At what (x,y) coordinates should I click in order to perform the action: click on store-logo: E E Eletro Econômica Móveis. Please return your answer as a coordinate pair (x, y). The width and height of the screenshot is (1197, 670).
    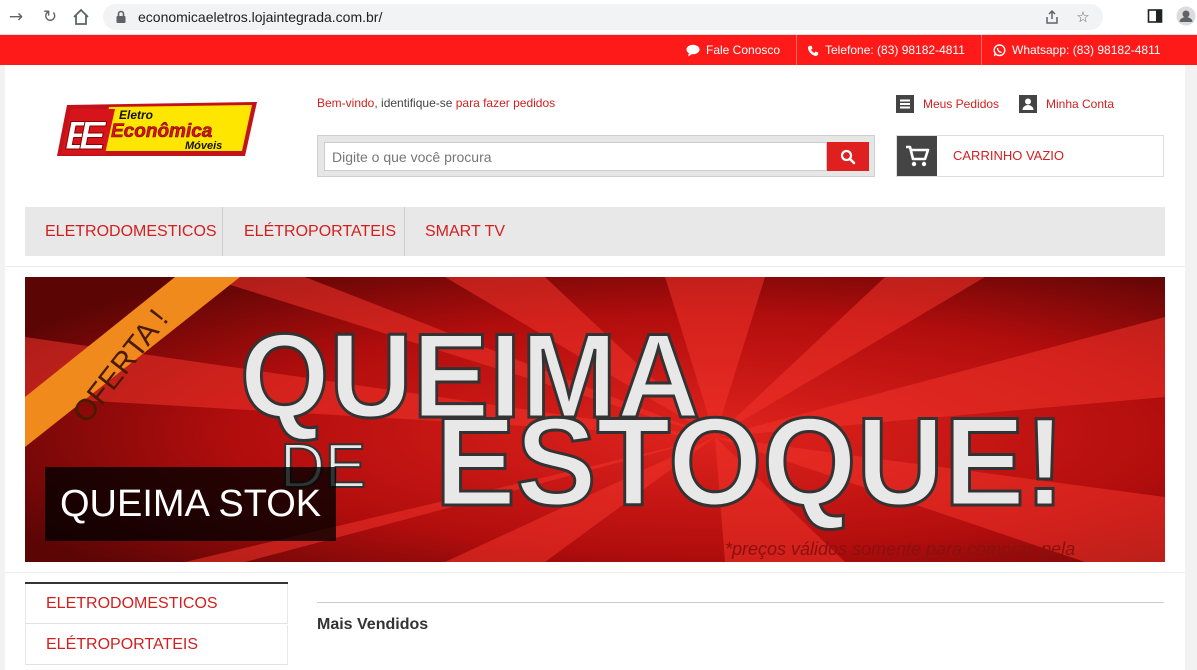
    Looking at the image, I should click on (157, 129).